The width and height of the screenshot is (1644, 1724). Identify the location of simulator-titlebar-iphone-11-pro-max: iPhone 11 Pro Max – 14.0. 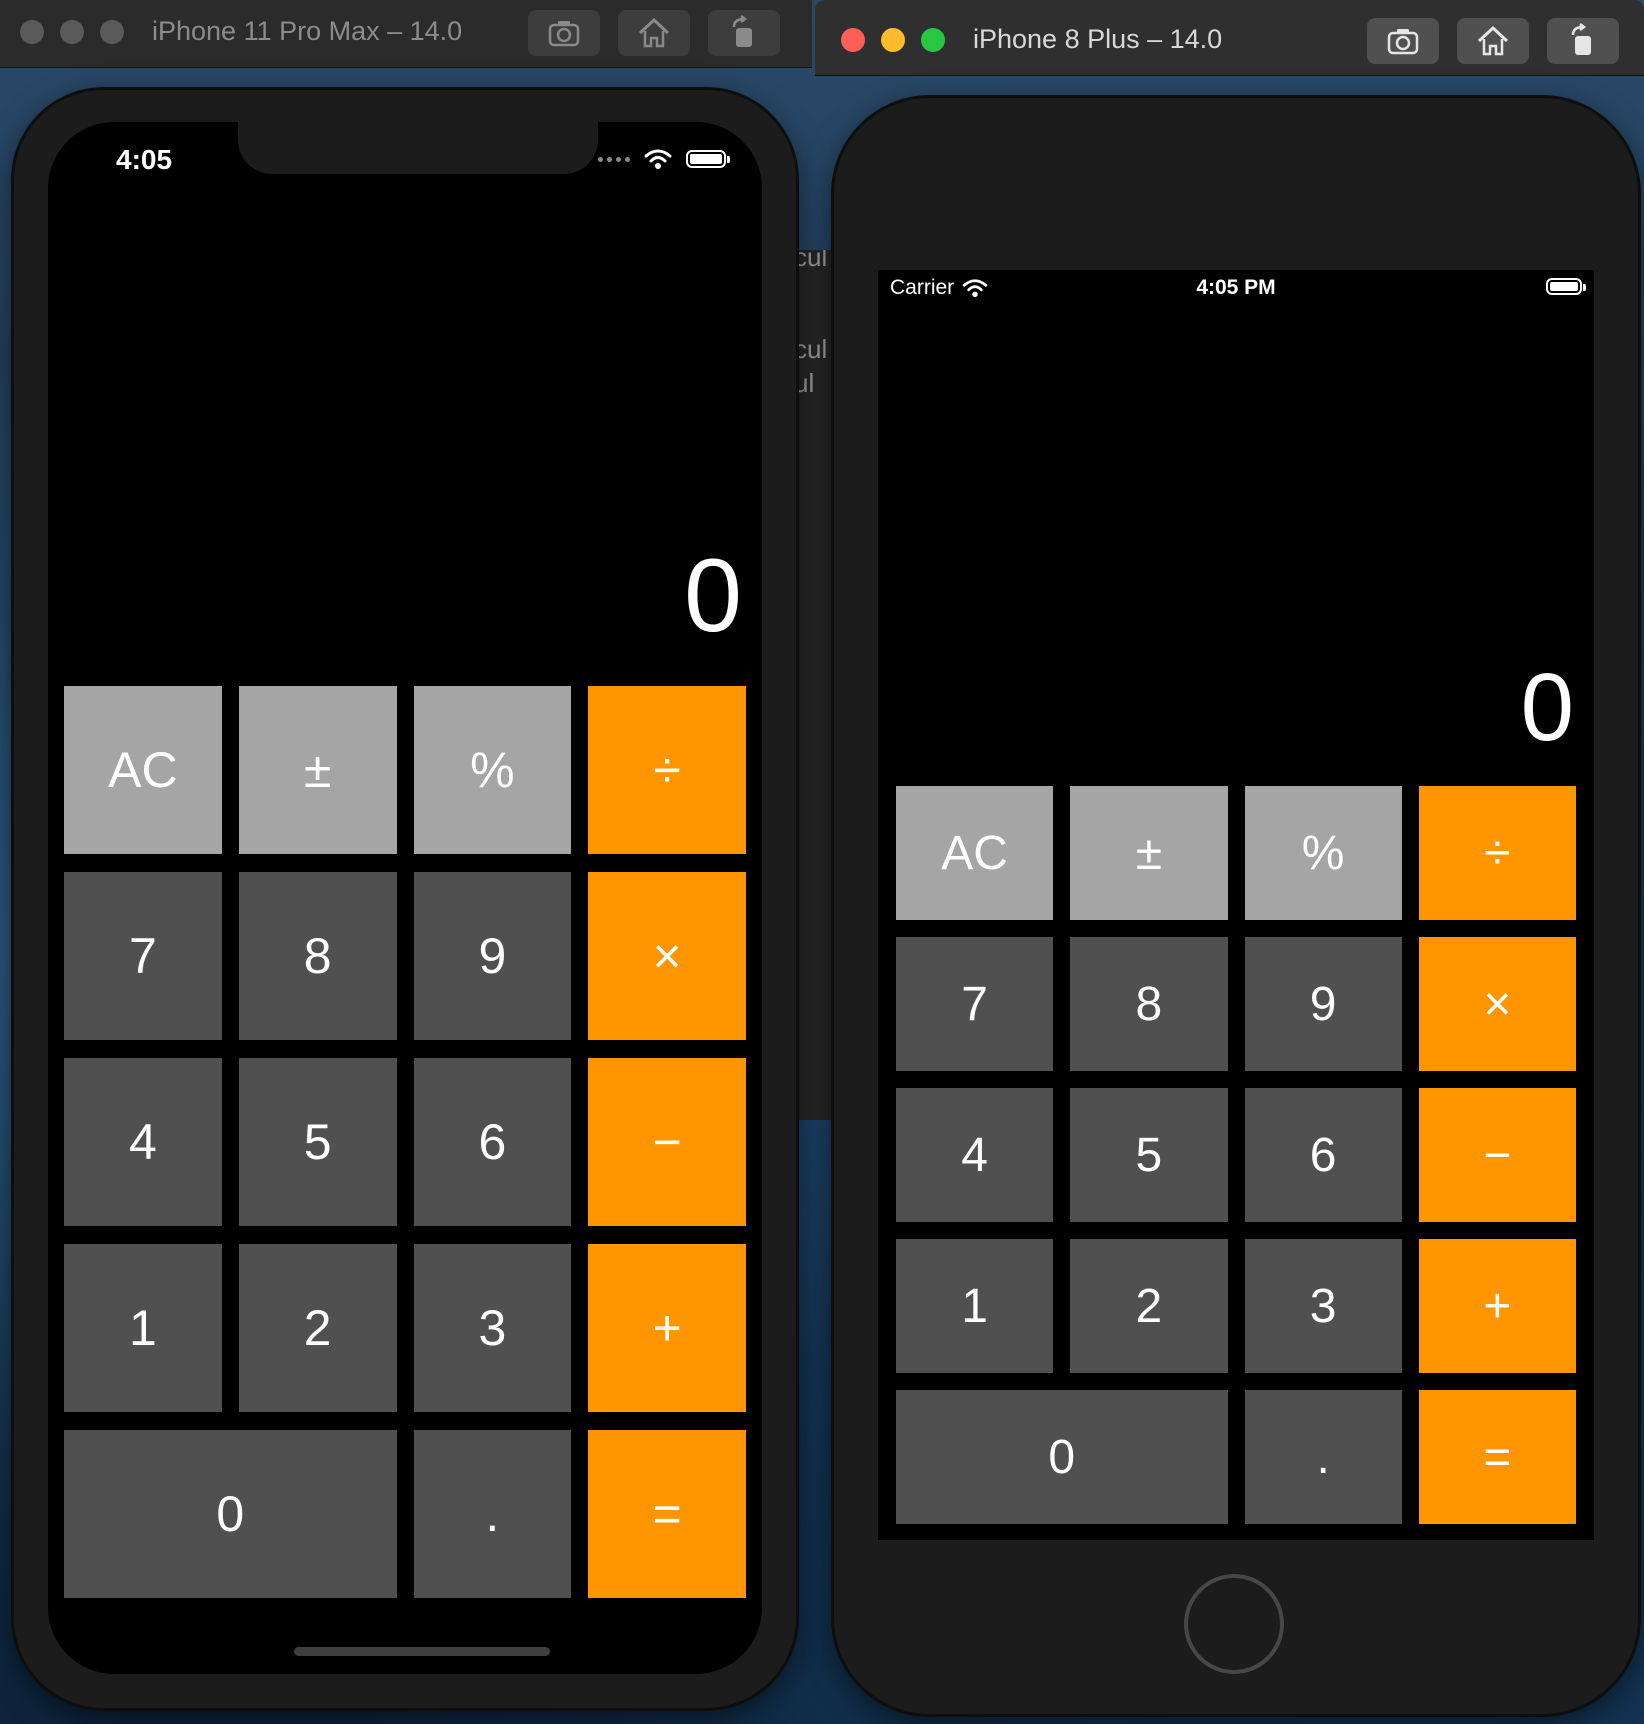
(406, 34).